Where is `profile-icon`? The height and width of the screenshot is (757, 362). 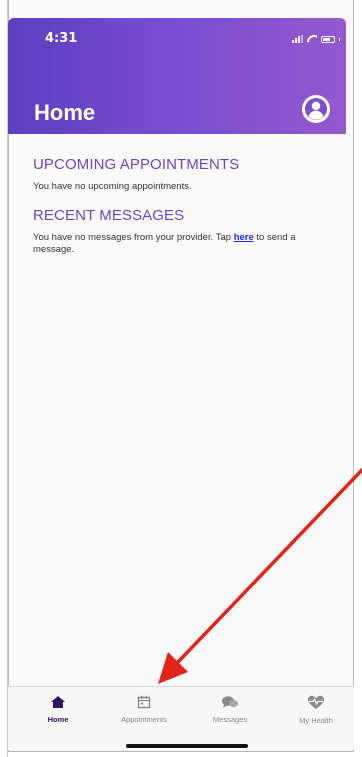
profile-icon is located at coordinates (316, 109).